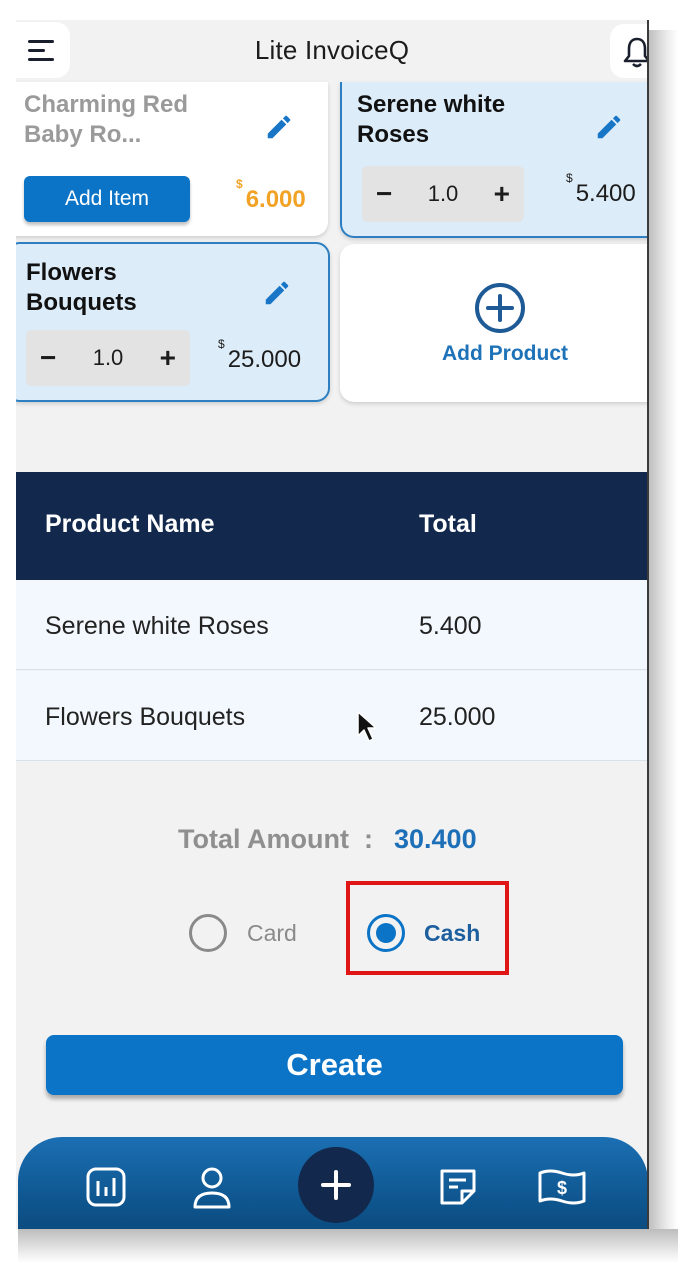 The height and width of the screenshot is (1267, 681). What do you see at coordinates (106, 104) in the screenshot?
I see `product-name: Charming Red` at bounding box center [106, 104].